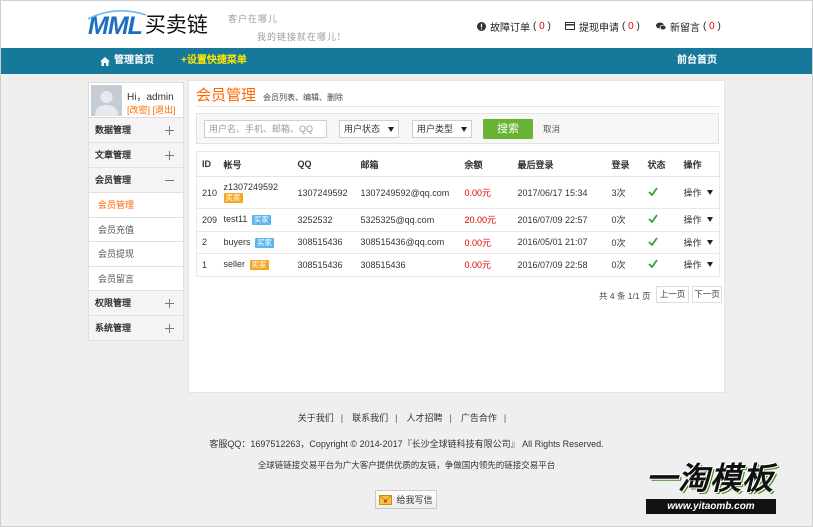  I want to click on nav-admin-home-label: 管理首页, so click(134, 60).